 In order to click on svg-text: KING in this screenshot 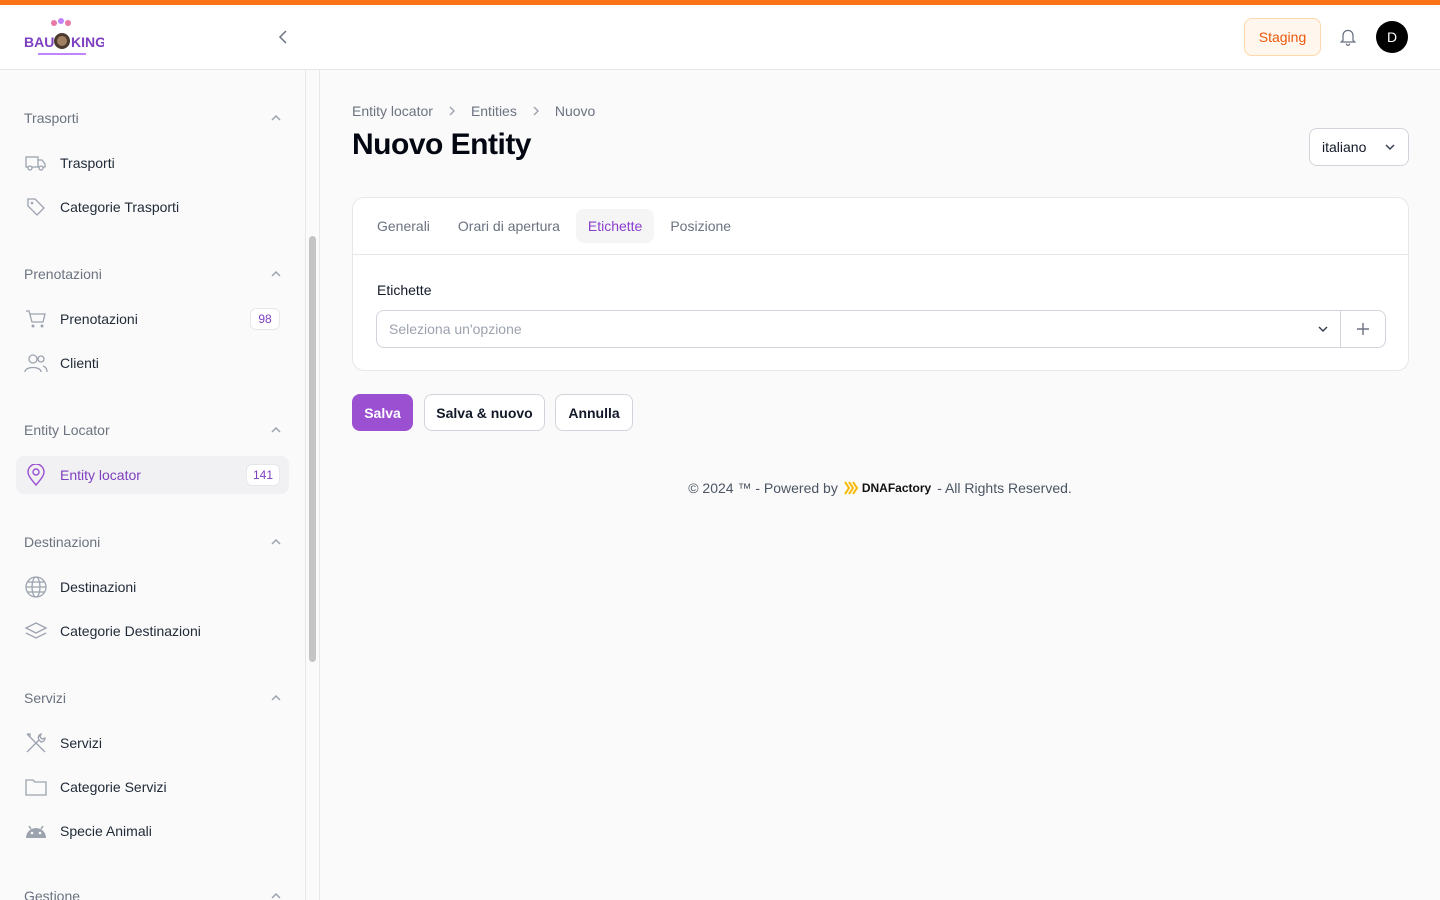, I will do `click(87, 42)`.